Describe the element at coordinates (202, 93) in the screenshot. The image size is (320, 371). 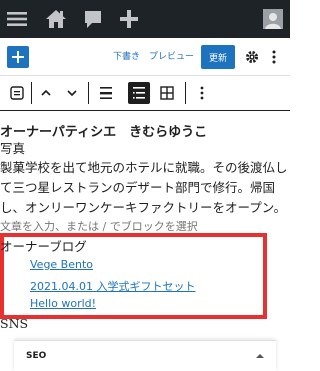
I see `more-icon` at that location.